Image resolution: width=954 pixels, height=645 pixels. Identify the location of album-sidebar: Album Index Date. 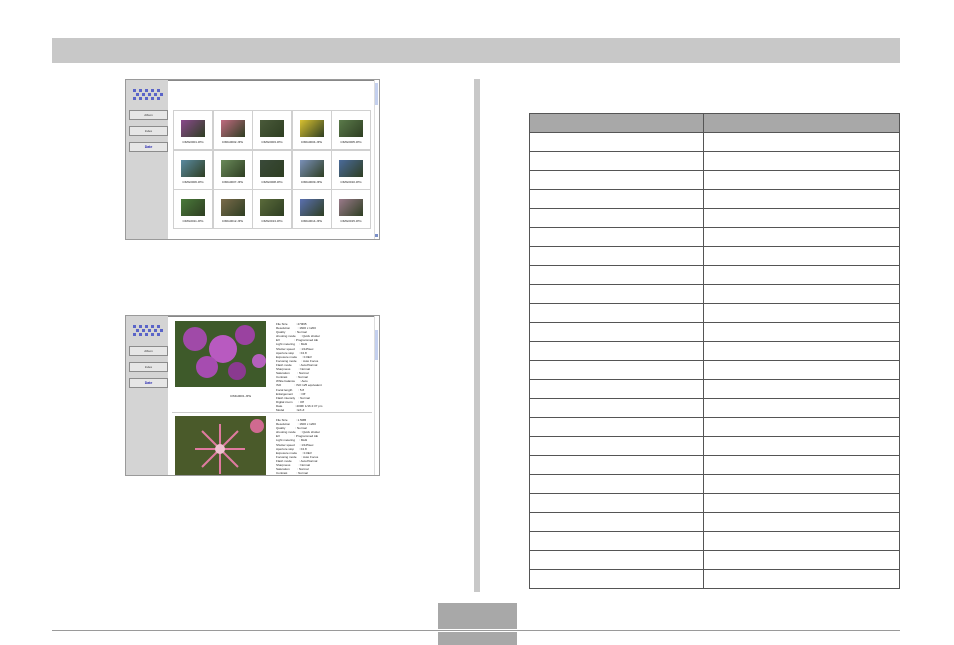
(147, 159).